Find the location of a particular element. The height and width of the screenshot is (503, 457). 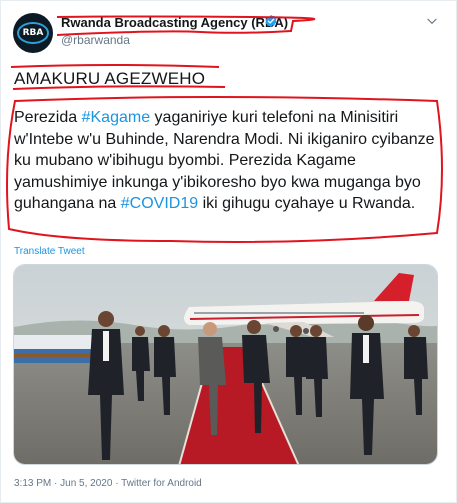

body-text-part: Perezida is located at coordinates (48, 117).